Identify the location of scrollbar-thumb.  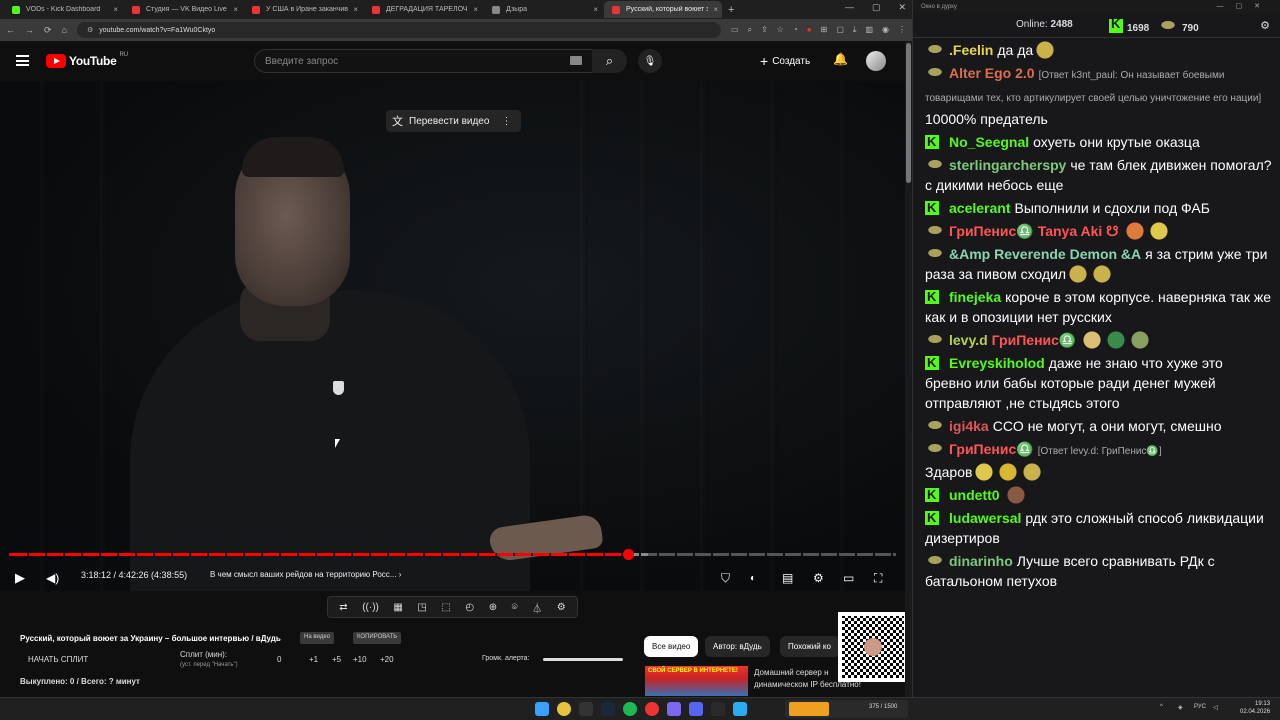
(908, 113).